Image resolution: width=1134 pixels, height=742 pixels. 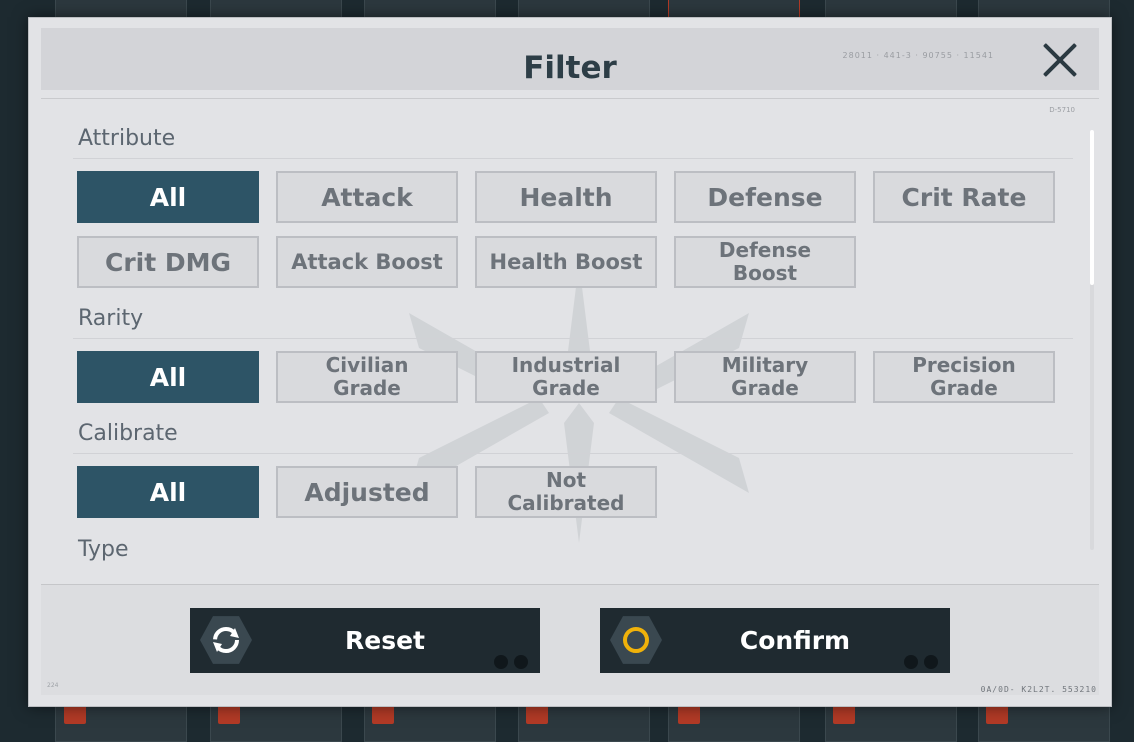 I want to click on scrollbar-thumb, so click(x=1092, y=207).